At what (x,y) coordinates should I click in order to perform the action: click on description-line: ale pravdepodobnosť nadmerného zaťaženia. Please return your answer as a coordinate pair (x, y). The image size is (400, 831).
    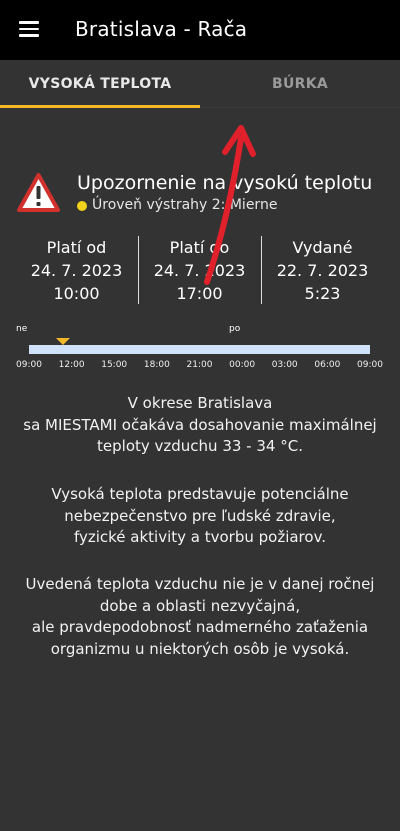
    Looking at the image, I should click on (200, 627).